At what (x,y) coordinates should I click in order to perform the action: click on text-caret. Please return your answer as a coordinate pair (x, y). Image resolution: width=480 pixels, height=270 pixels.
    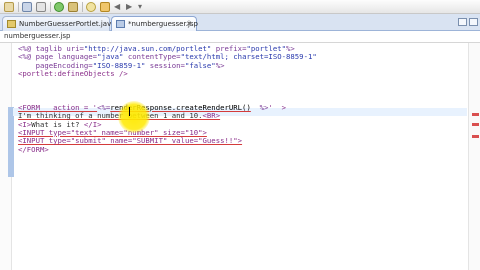
    Looking at the image, I should click on (129, 111).